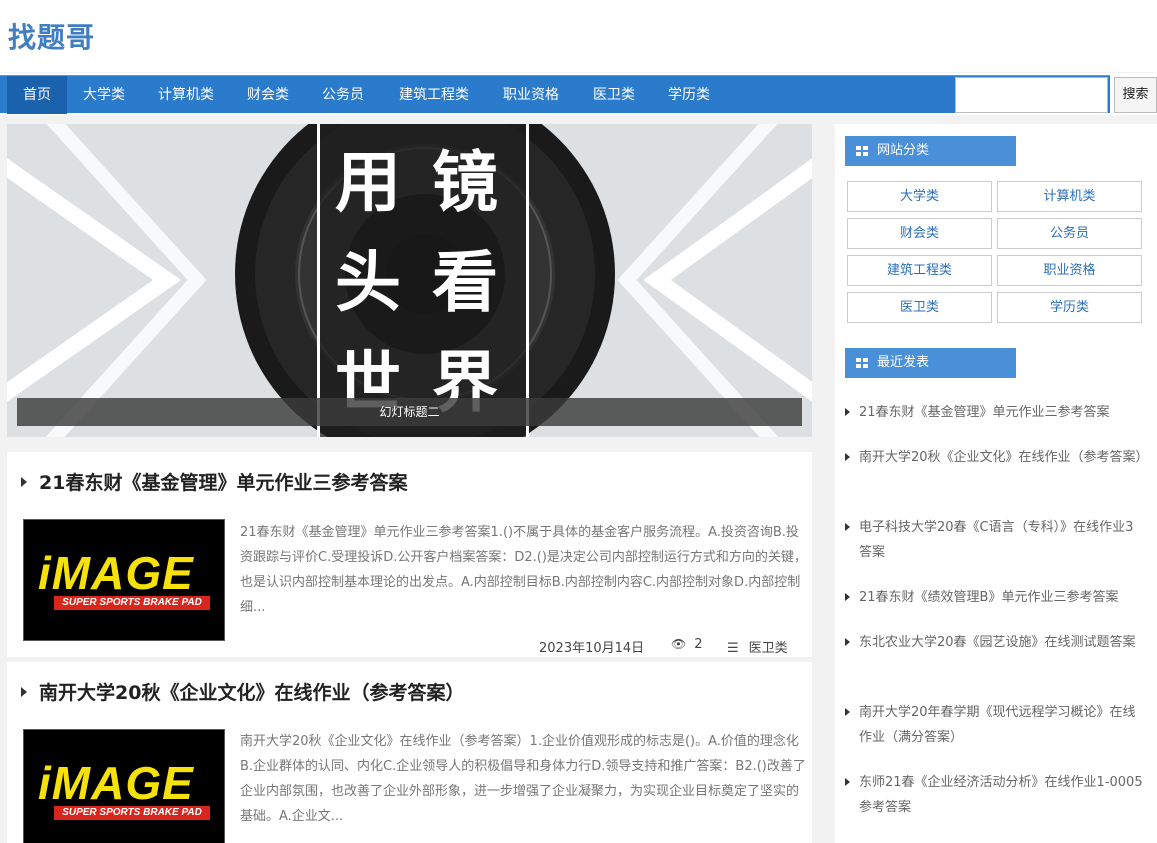 This screenshot has height=843, width=1157. Describe the element at coordinates (919, 270) in the screenshot. I see `category-construction: 建筑工程类` at that location.